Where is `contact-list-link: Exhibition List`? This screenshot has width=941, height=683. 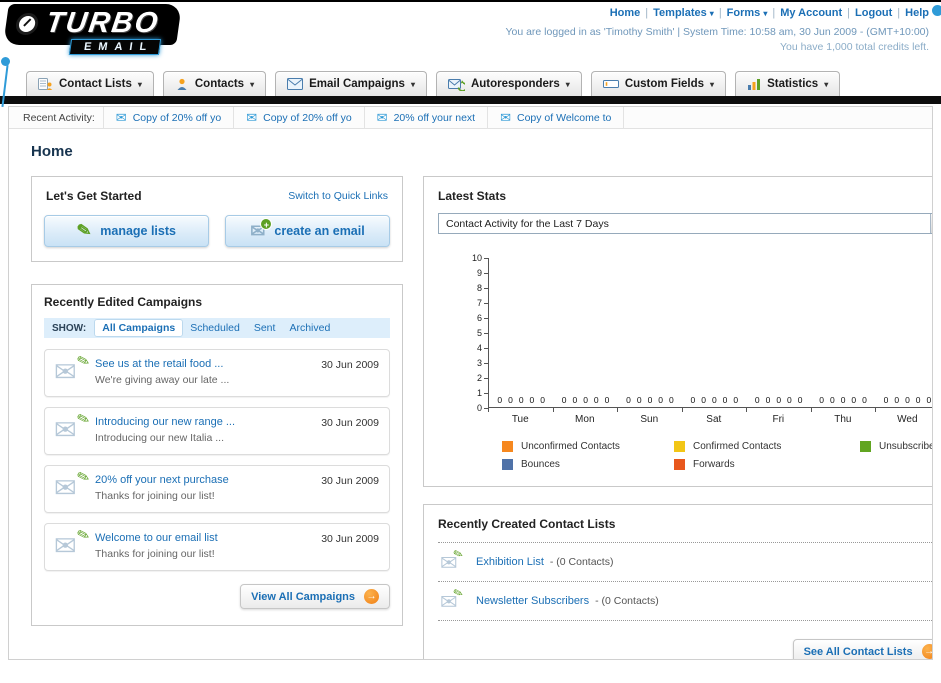 contact-list-link: Exhibition List is located at coordinates (510, 562).